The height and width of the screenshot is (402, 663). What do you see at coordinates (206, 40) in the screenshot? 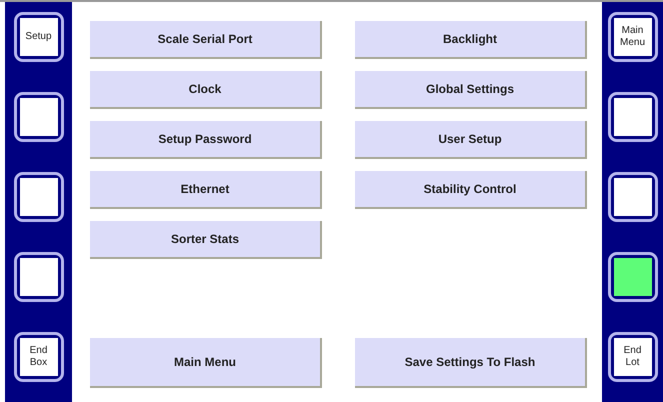
I see `menu-button: Scale Serial Port` at bounding box center [206, 40].